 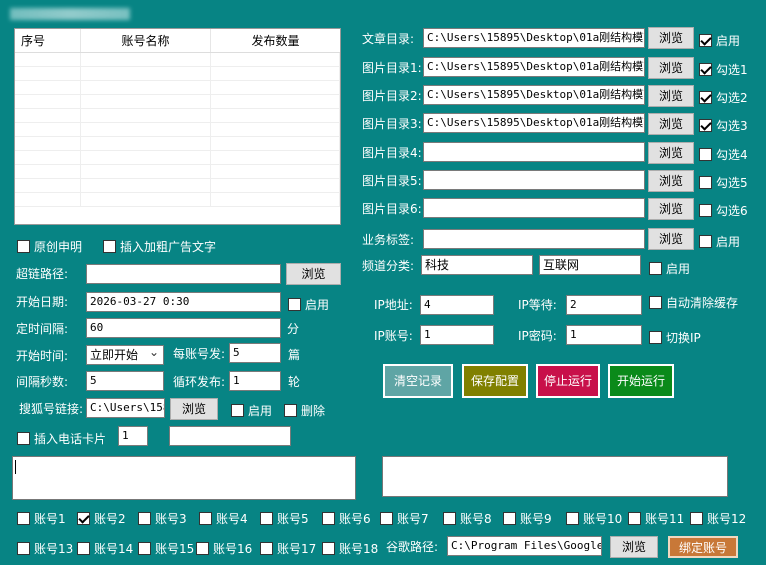 What do you see at coordinates (184, 478) in the screenshot?
I see `log-textarea-left` at bounding box center [184, 478].